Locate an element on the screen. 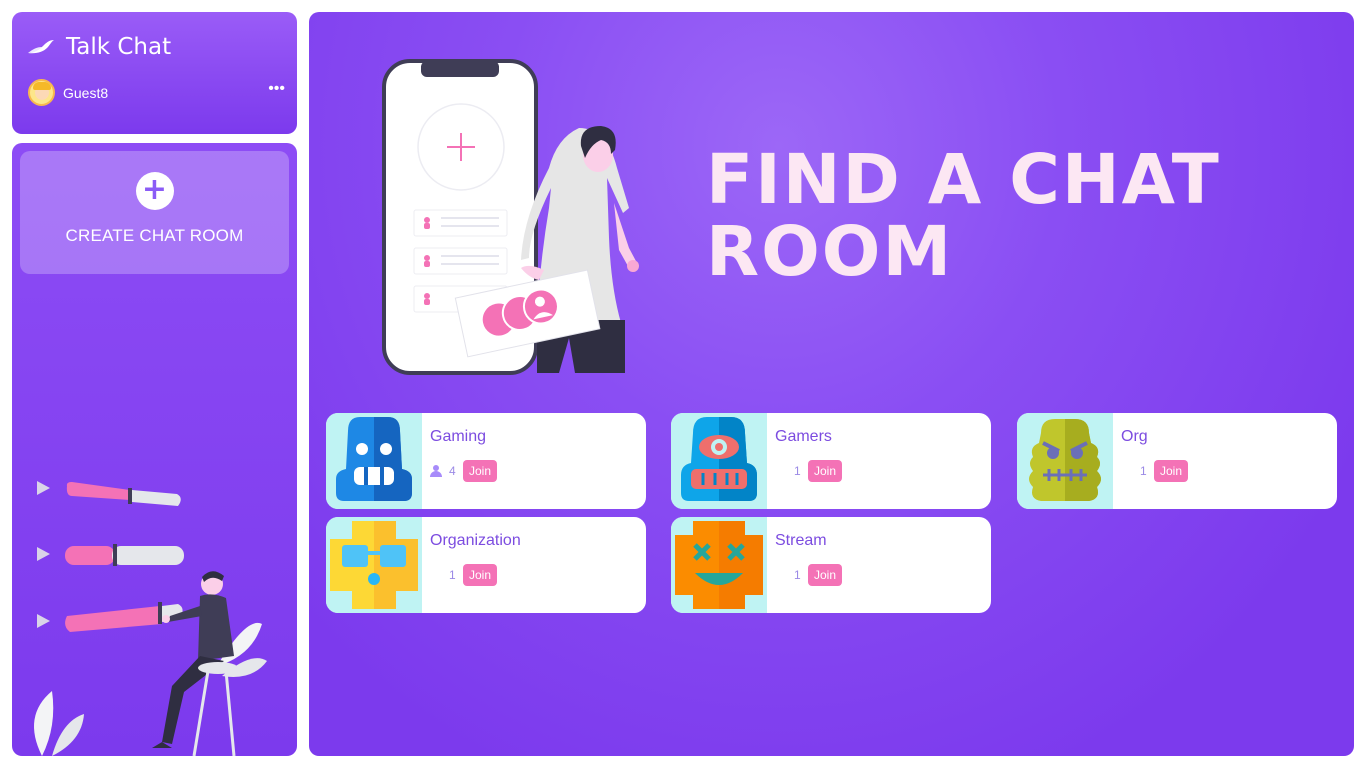  current-user: Guest8 is located at coordinates (68, 92).